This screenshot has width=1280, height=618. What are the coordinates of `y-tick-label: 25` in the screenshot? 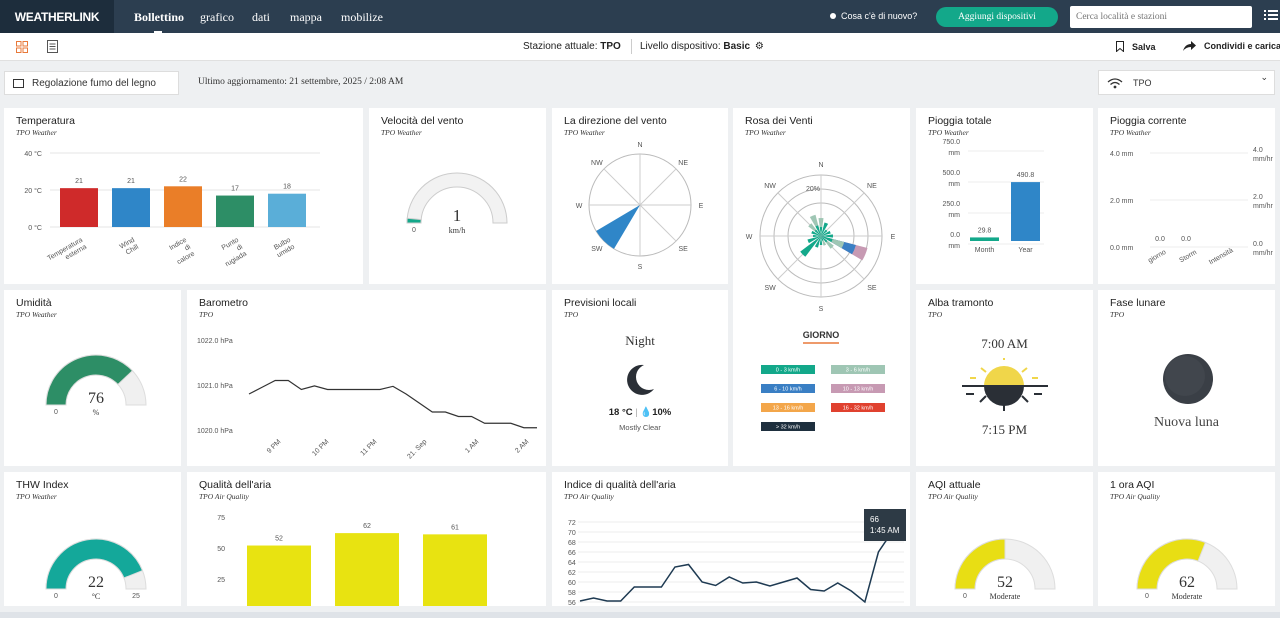 It's located at (221, 580).